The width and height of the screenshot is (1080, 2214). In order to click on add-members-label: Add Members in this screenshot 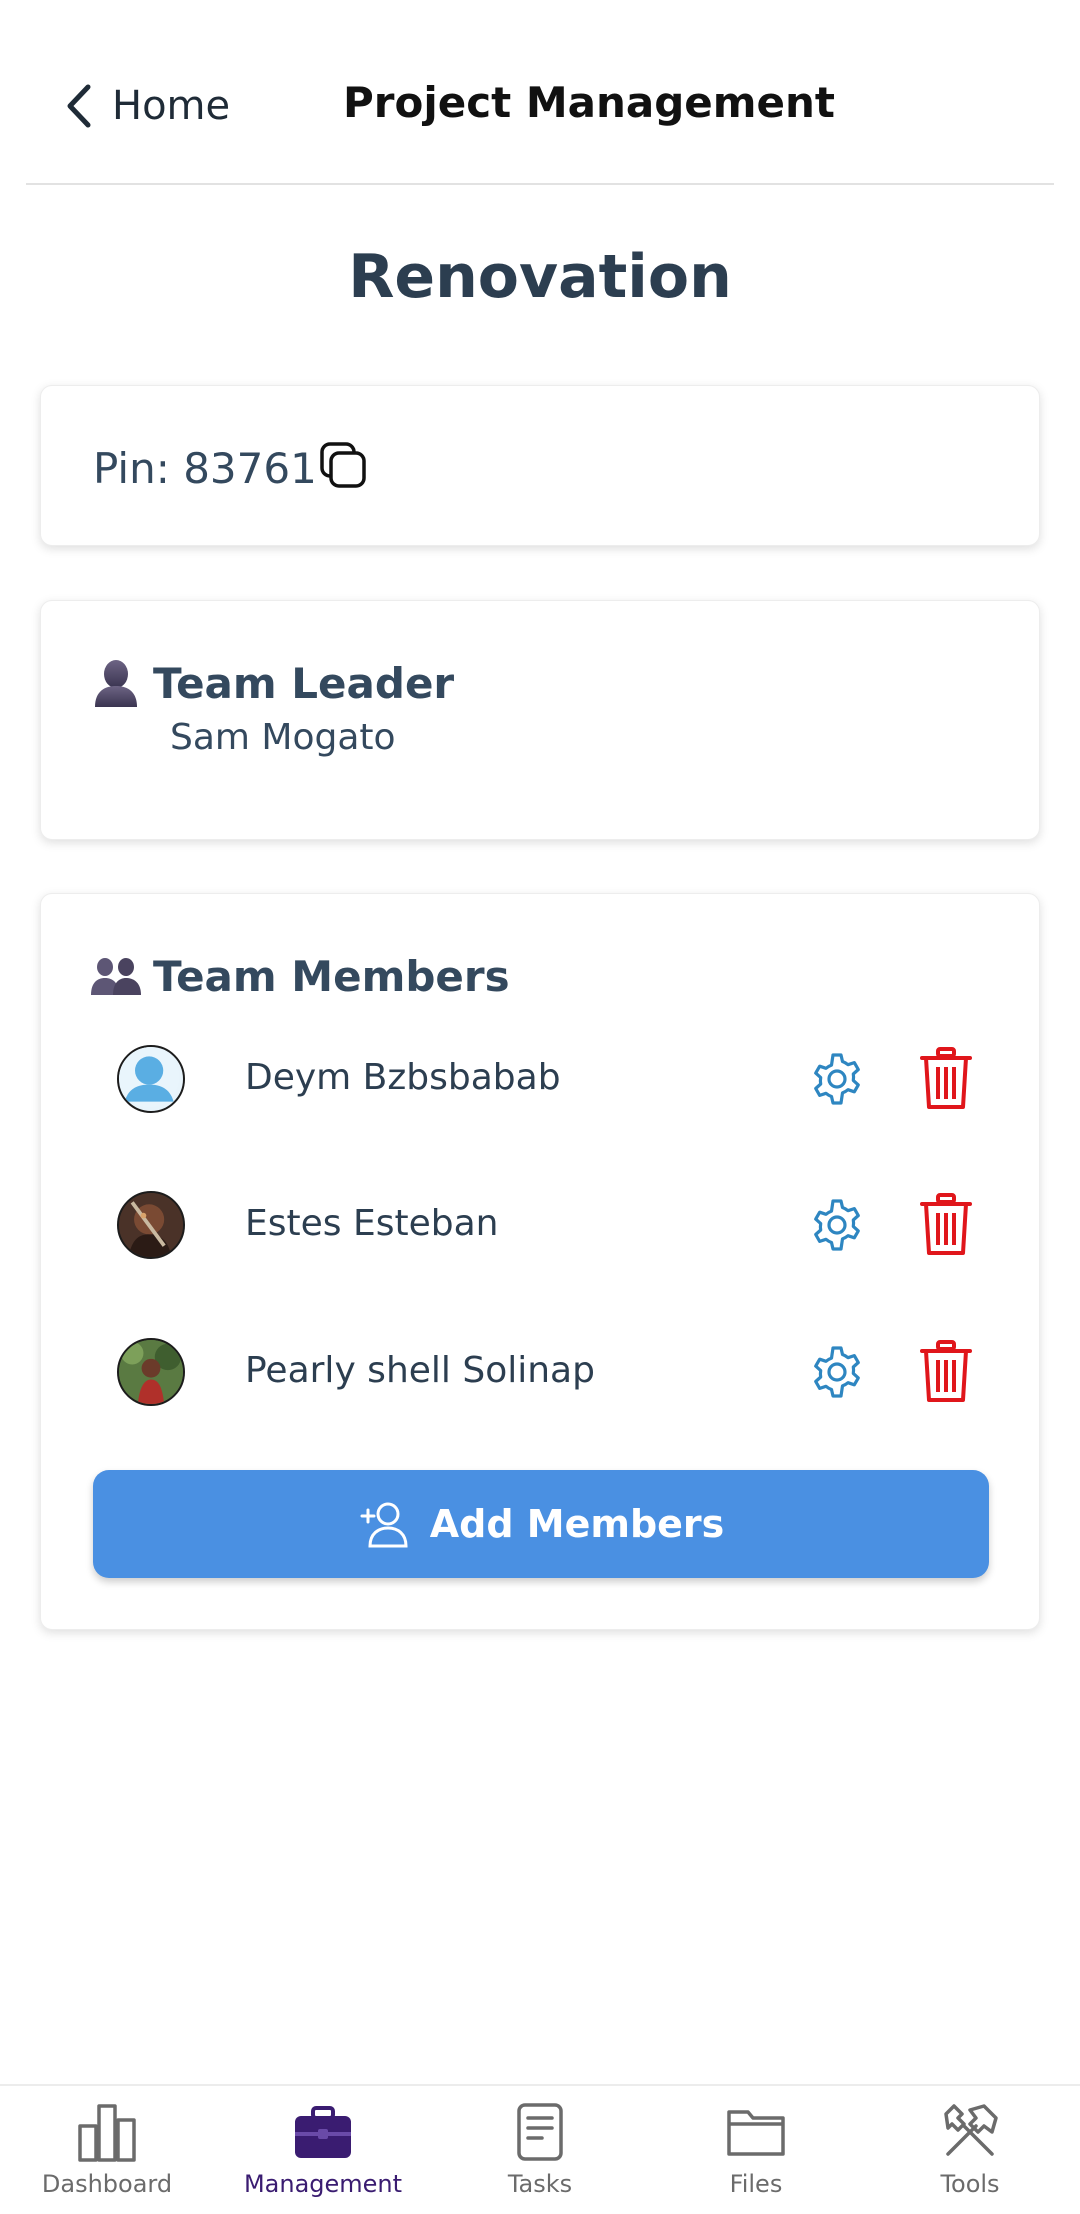, I will do `click(577, 1524)`.